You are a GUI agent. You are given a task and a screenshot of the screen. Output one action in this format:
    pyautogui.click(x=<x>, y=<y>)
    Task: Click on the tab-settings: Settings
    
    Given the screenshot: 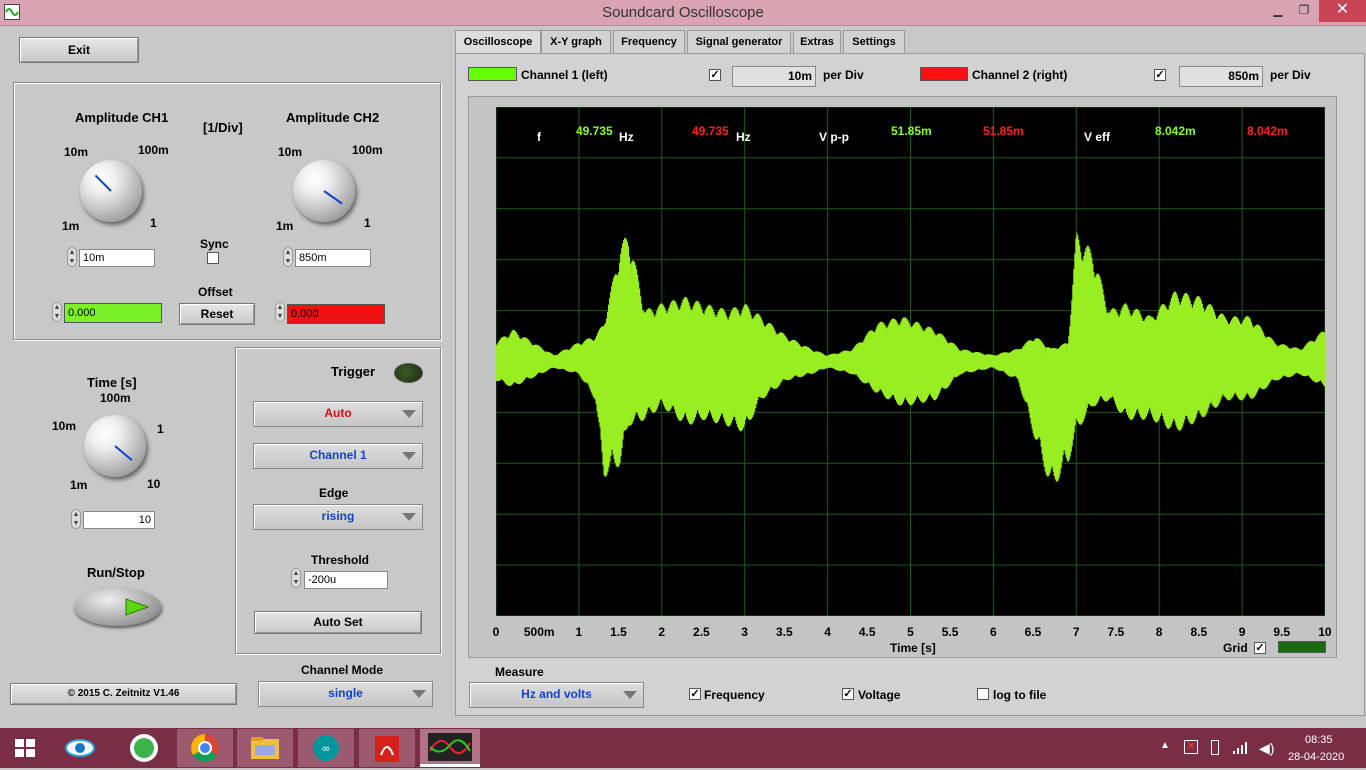 What is the action you would take?
    pyautogui.click(x=874, y=42)
    